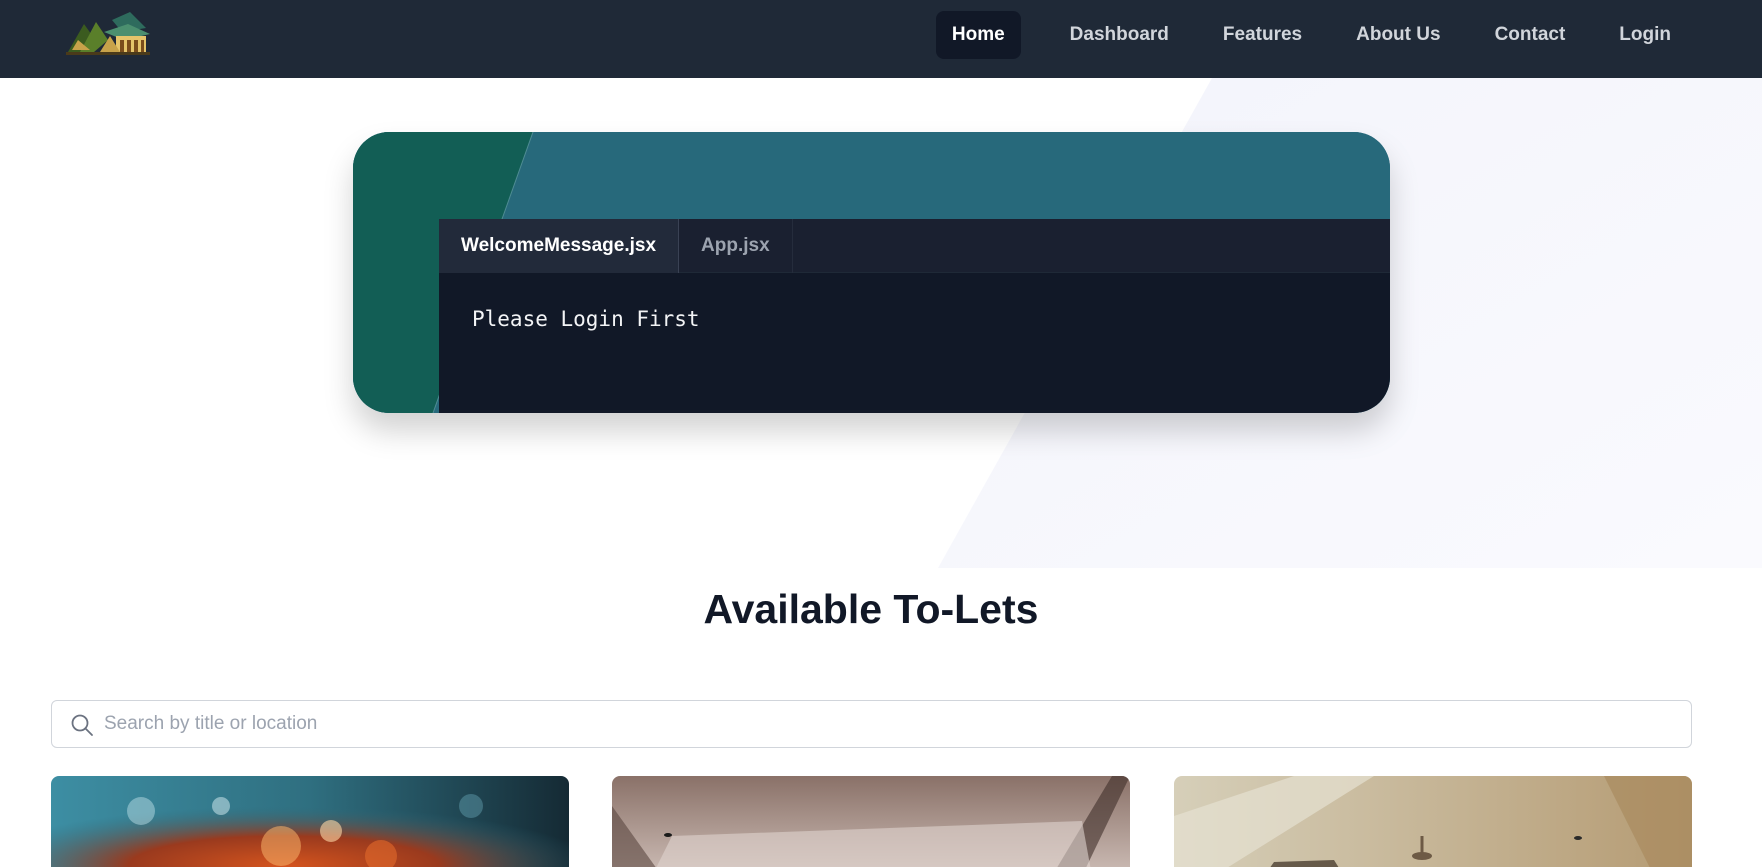  I want to click on tab-app: App.jsx, so click(736, 246).